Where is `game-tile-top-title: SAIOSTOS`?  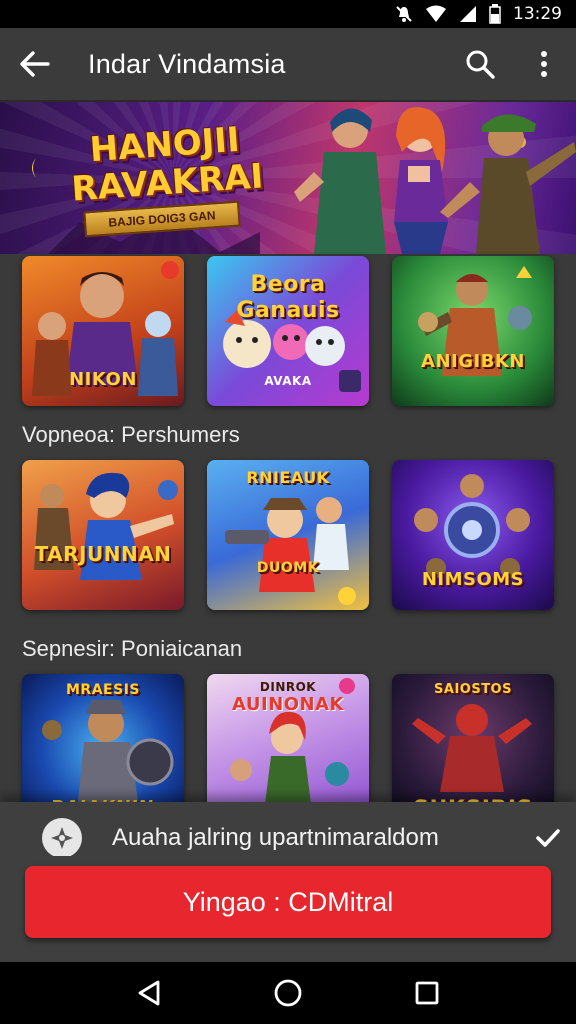
game-tile-top-title: SAIOSTOS is located at coordinates (473, 689).